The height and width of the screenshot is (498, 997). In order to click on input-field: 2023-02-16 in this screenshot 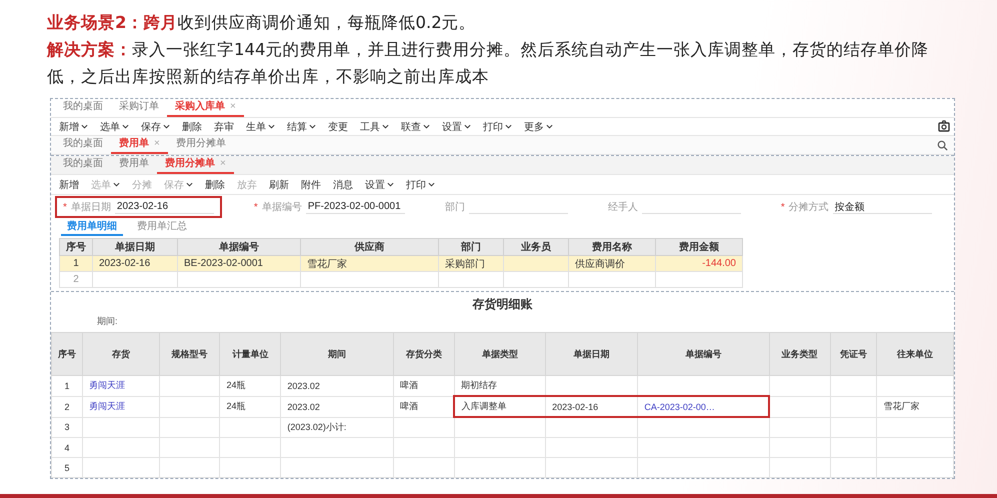, I will do `click(164, 207)`.